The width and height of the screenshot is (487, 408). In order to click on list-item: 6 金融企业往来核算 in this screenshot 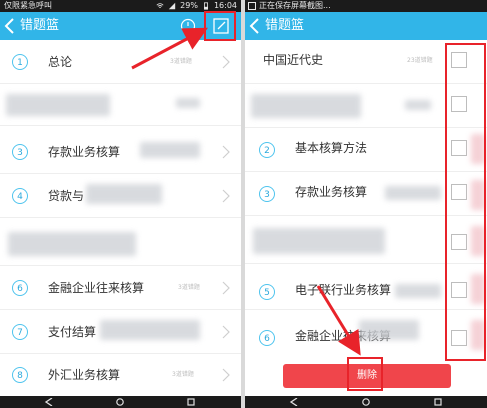, I will do `click(366, 335)`.